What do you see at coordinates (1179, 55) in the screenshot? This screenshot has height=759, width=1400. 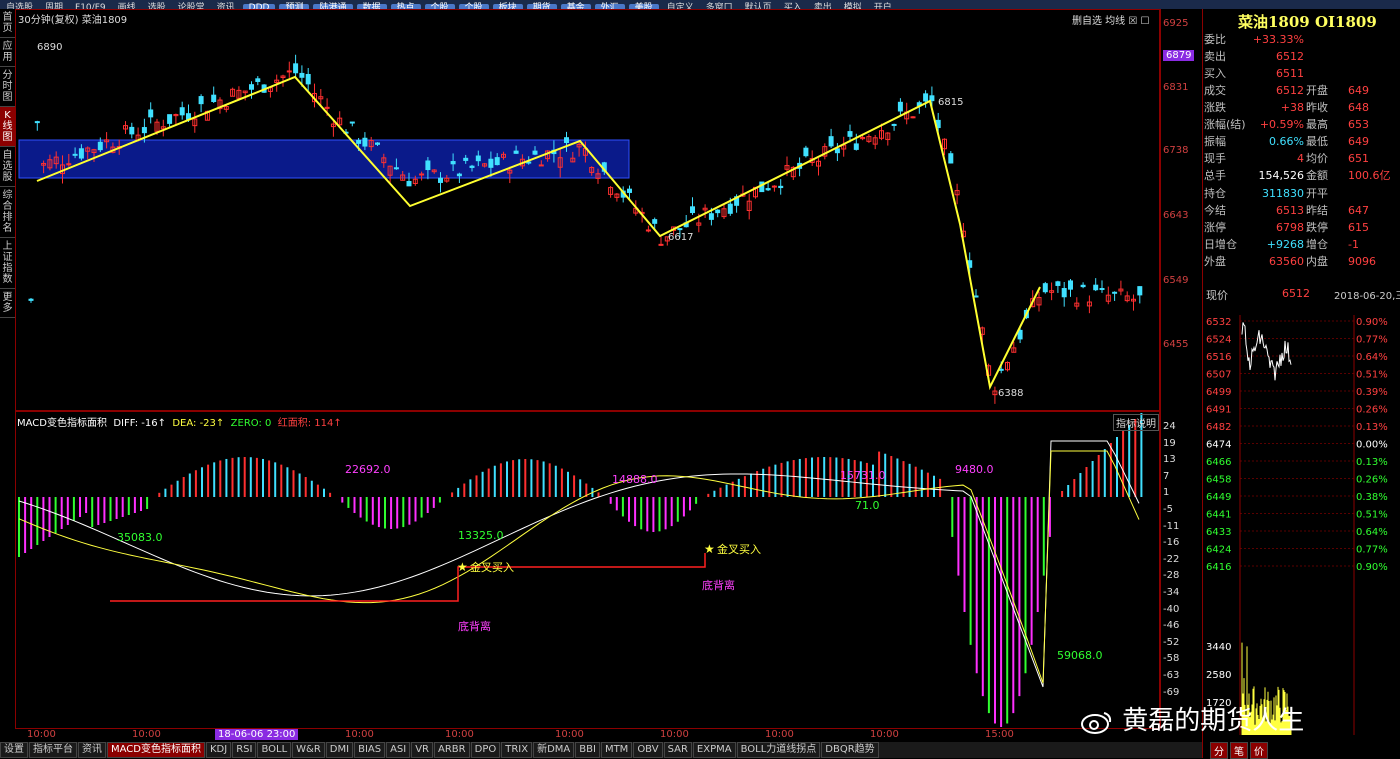 I see `y-tick-label: 6879` at bounding box center [1179, 55].